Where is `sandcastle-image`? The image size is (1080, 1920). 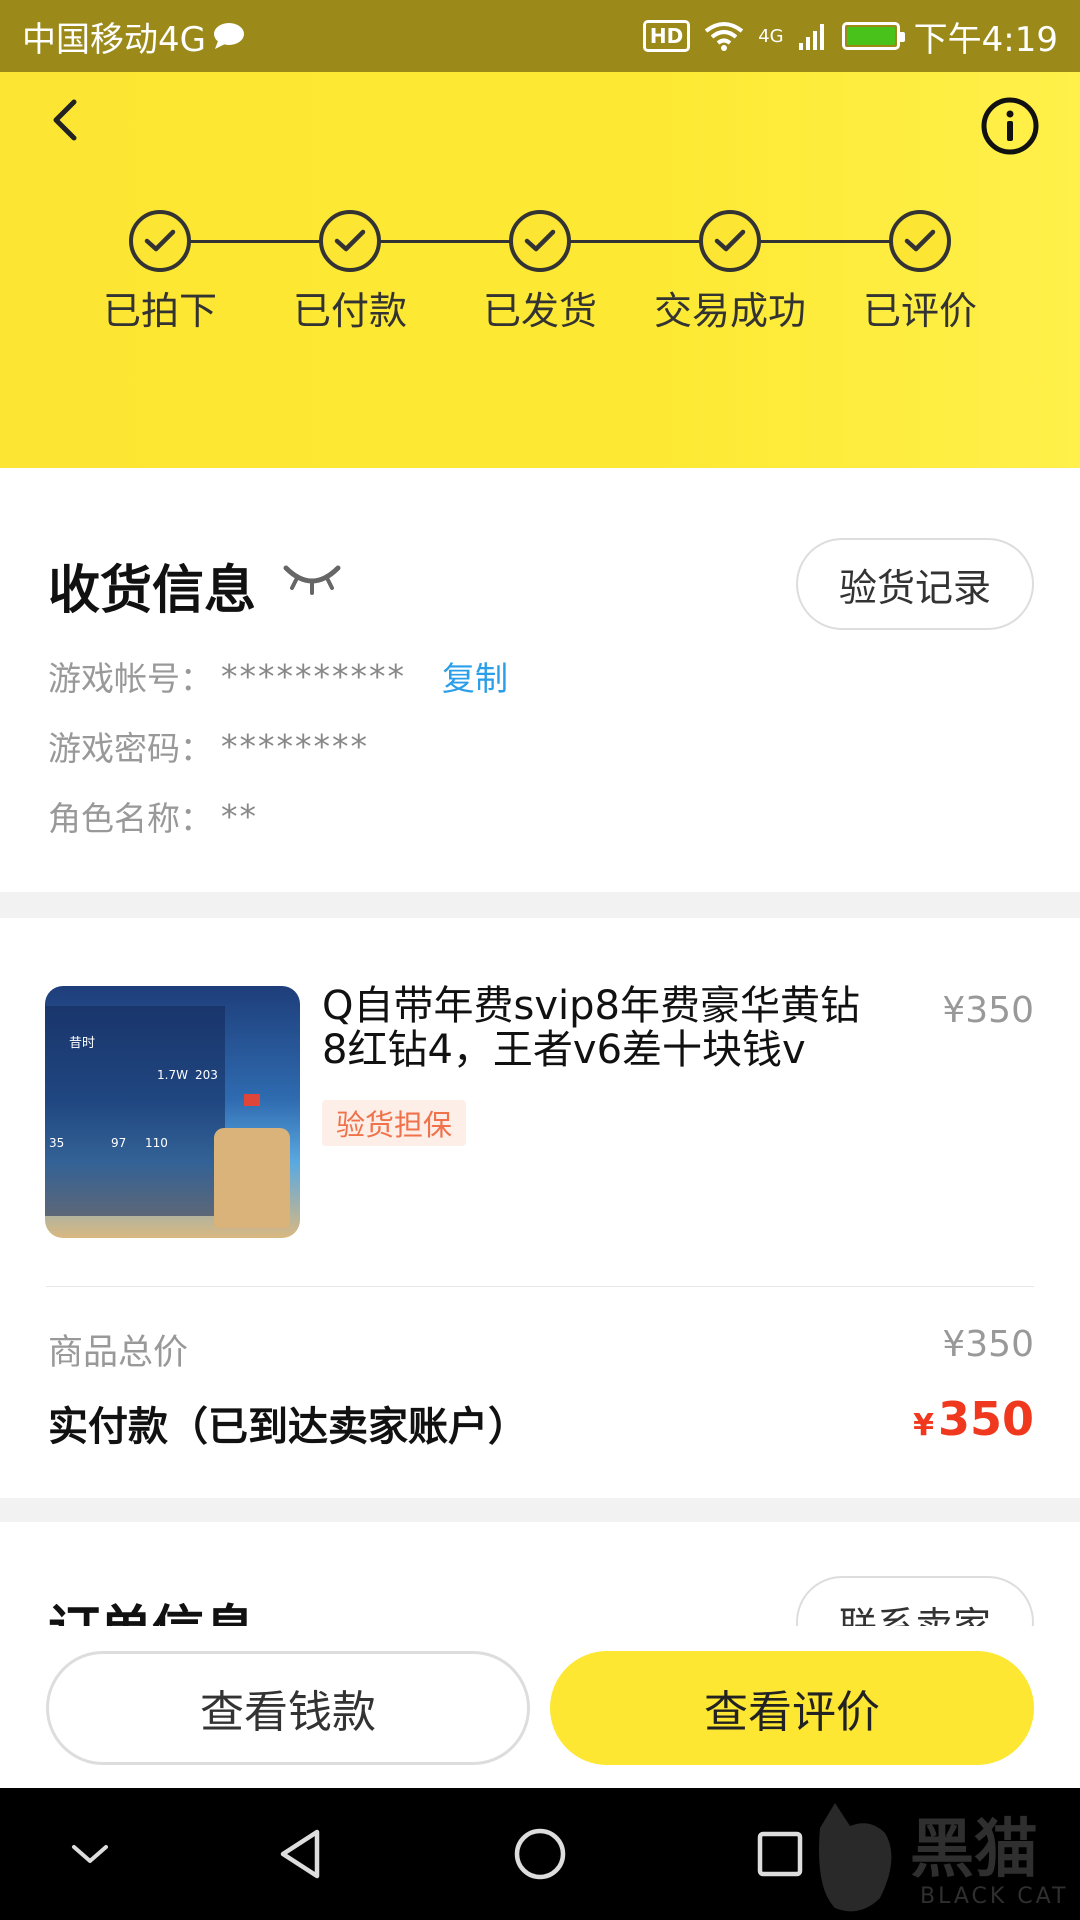
sandcastle-image is located at coordinates (252, 1178).